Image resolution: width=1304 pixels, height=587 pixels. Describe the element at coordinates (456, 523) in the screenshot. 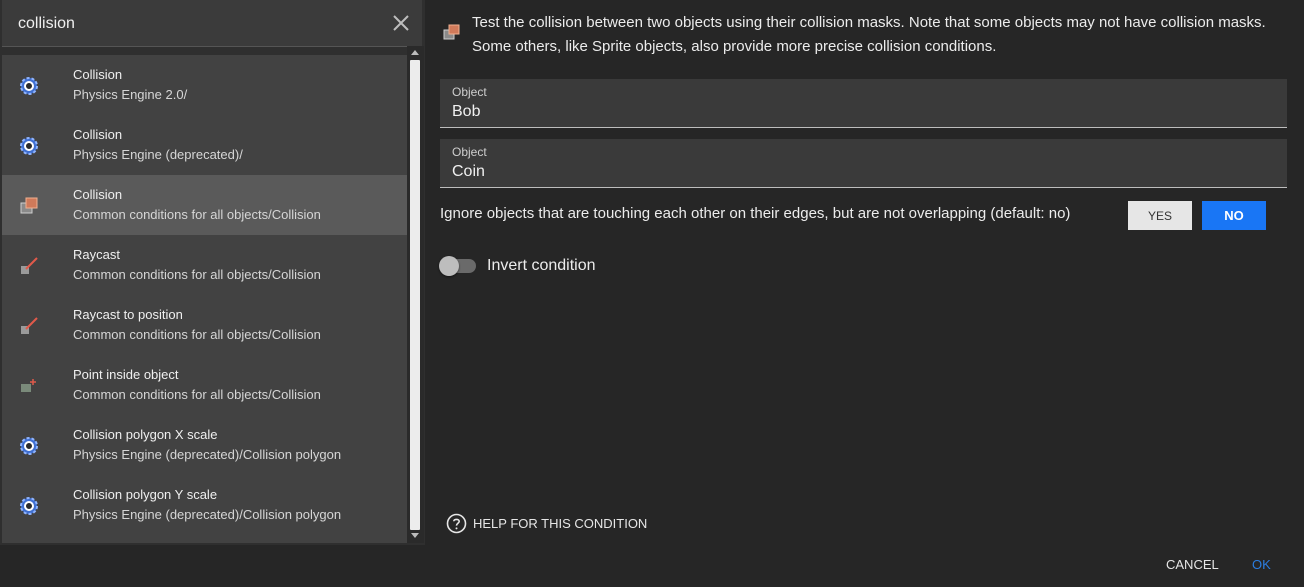

I see `help-circle-icon` at that location.